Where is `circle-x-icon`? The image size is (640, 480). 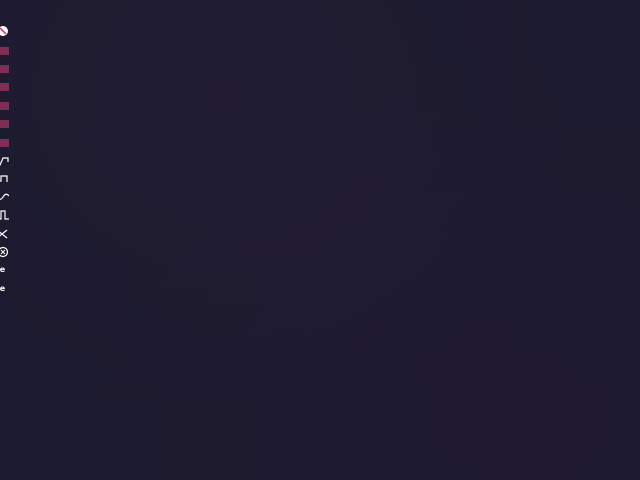 circle-x-icon is located at coordinates (4, 252).